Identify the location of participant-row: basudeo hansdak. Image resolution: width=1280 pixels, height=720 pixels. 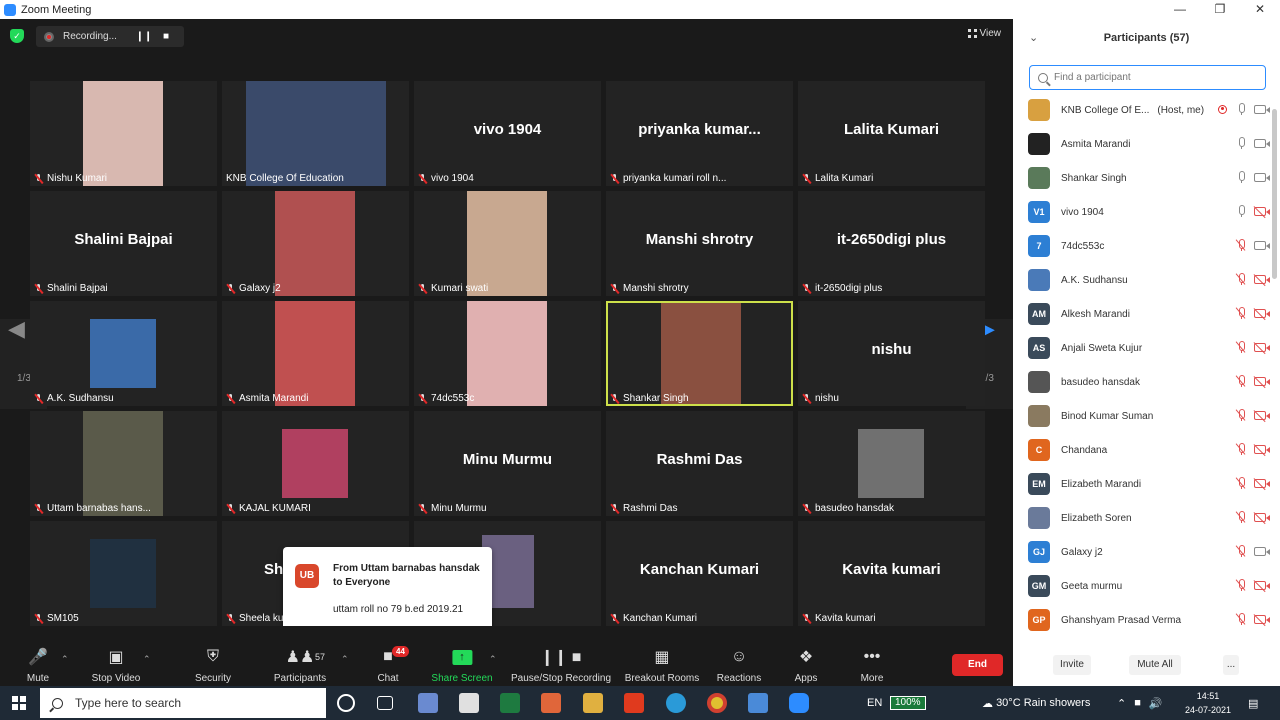
(1142, 382).